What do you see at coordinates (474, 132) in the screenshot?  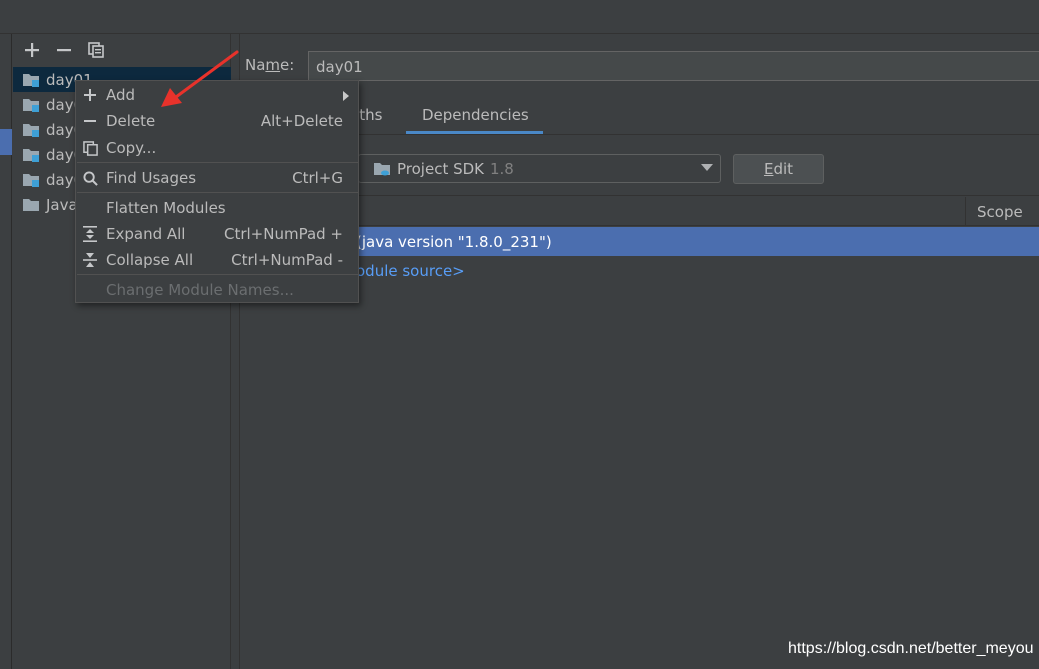 I see `active-tab-indicator` at bounding box center [474, 132].